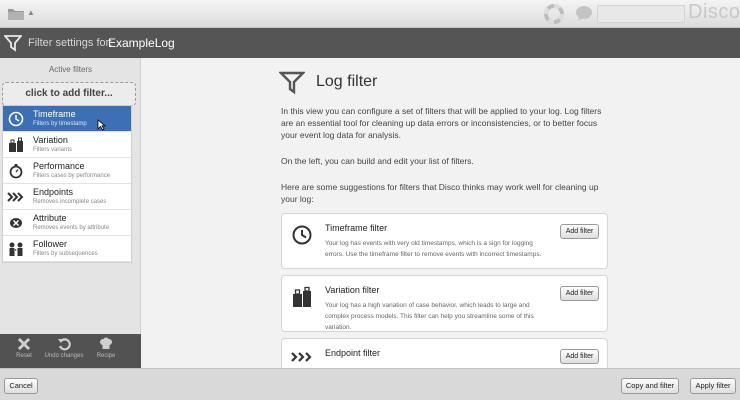 The width and height of the screenshot is (740, 400). I want to click on chat-icon, so click(584, 16).